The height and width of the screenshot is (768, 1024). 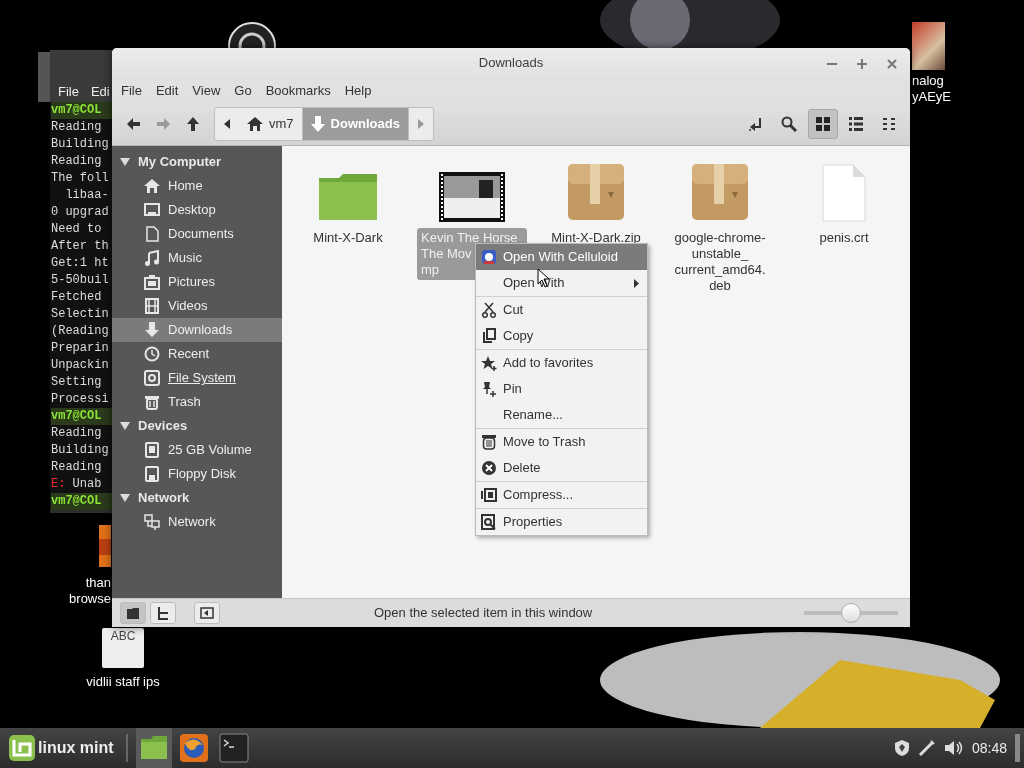 What do you see at coordinates (61, 748) in the screenshot?
I see `menu-button: linux mint` at bounding box center [61, 748].